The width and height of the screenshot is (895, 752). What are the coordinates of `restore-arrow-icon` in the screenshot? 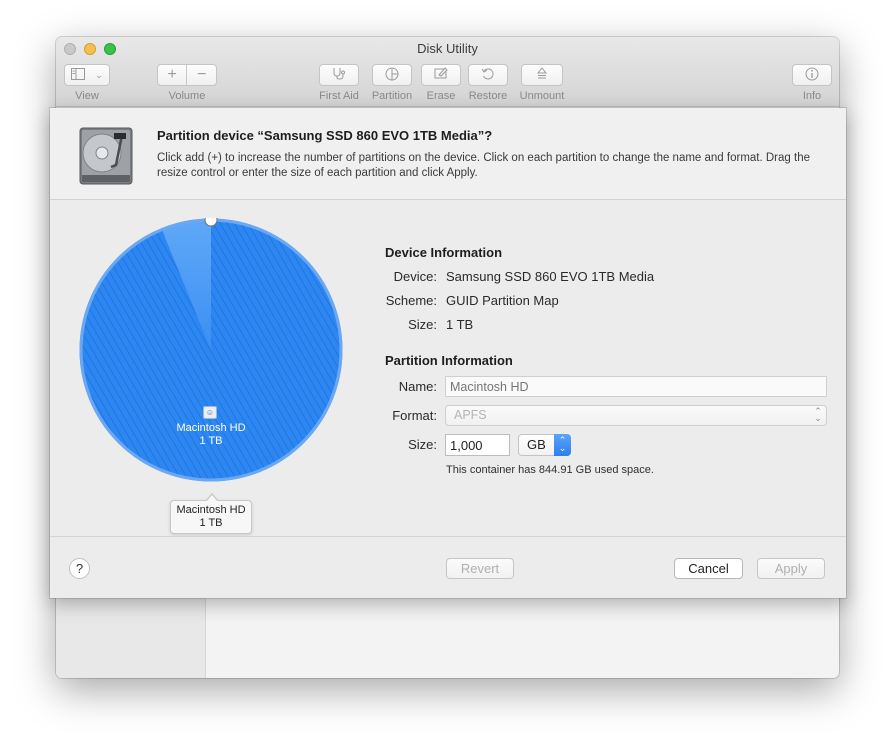 It's located at (488, 75).